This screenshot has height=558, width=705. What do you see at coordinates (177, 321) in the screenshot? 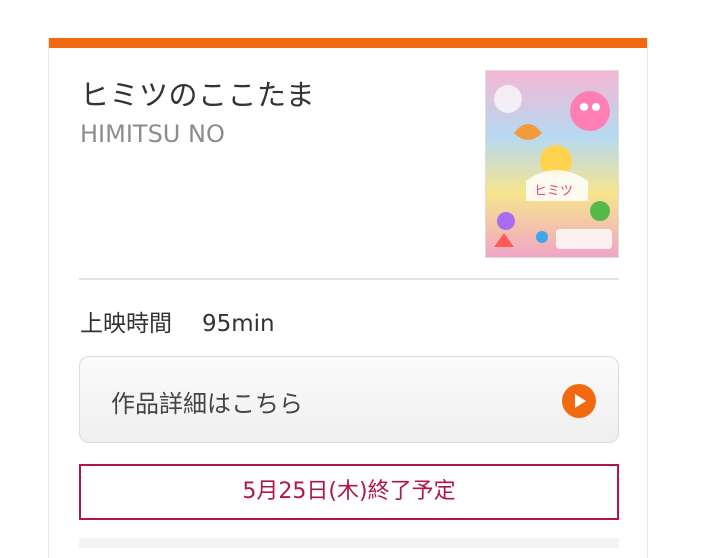
I see `runtime-info: 上映時間 95min` at bounding box center [177, 321].